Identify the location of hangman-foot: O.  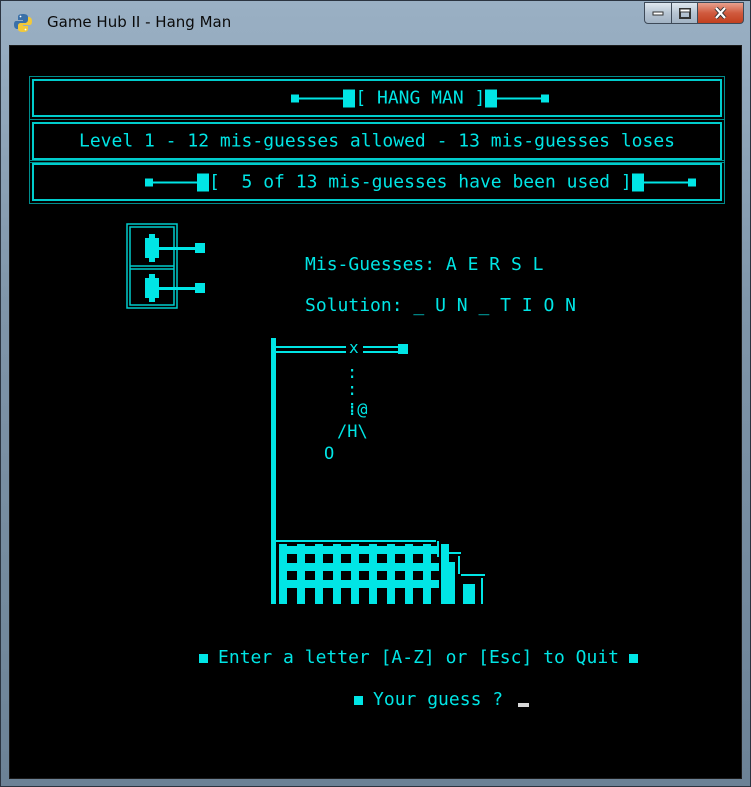
(329, 454).